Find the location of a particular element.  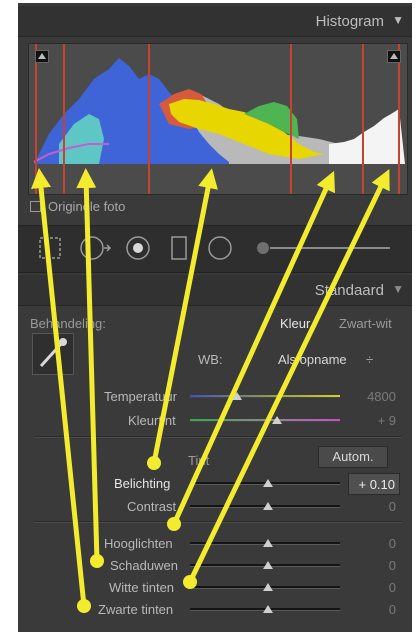

original-photo-label: Originele foto is located at coordinates (87, 207).